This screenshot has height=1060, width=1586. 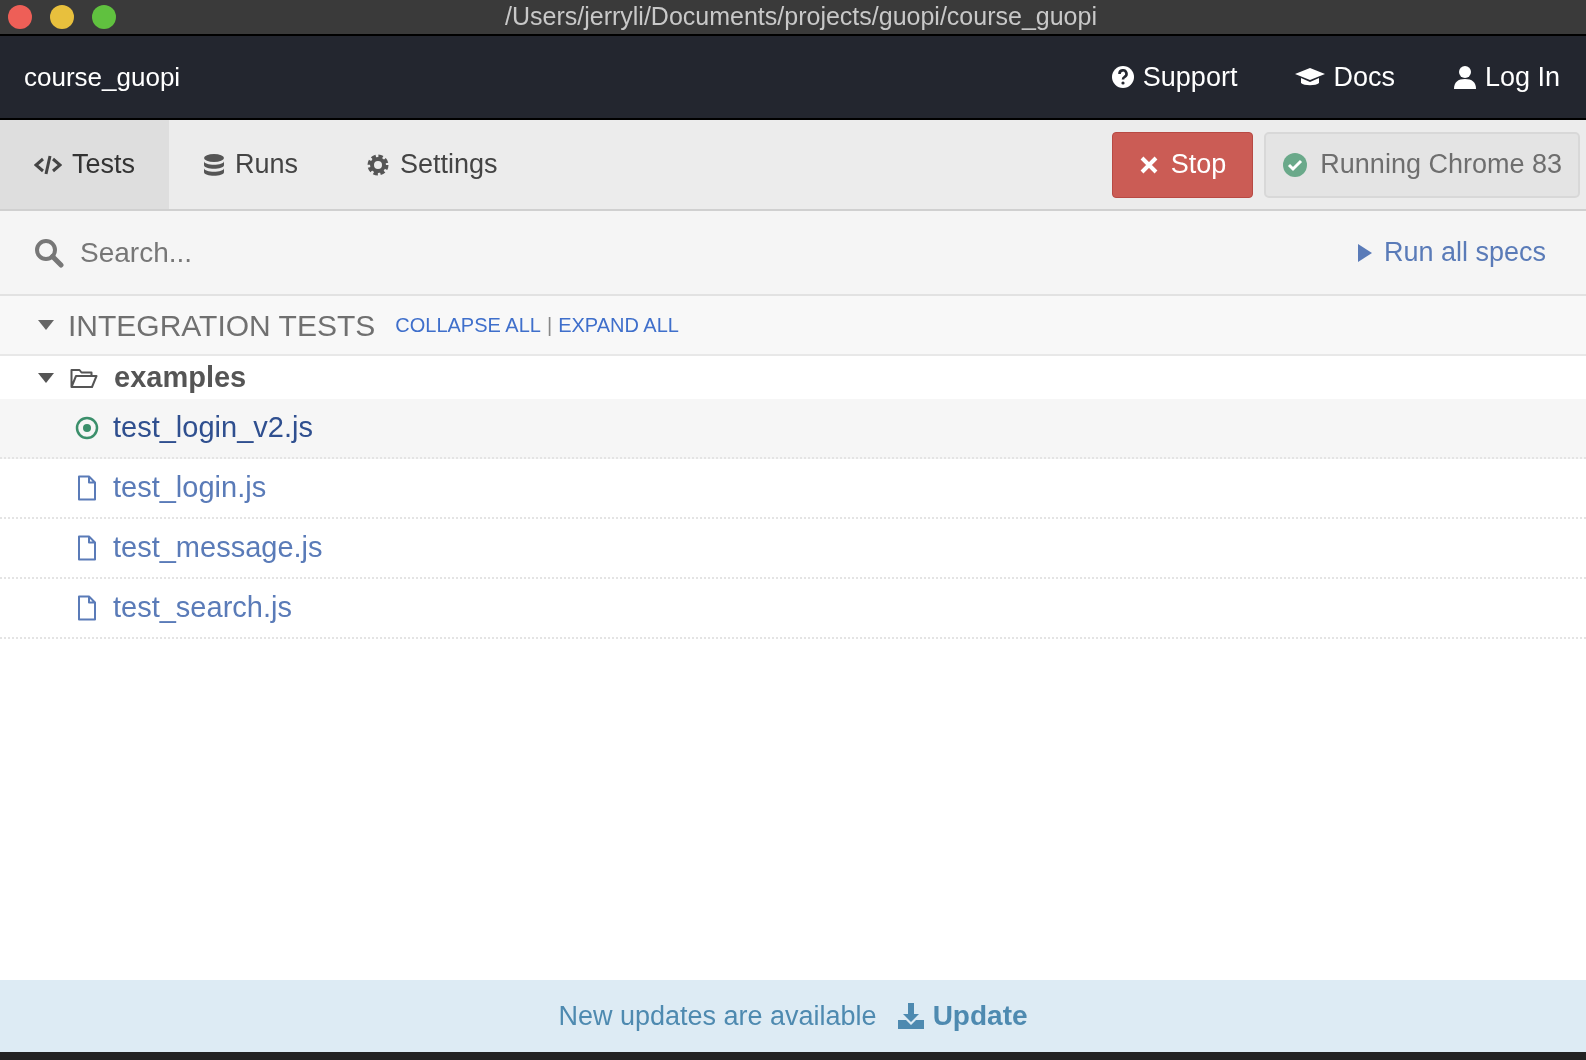 What do you see at coordinates (1122, 77) in the screenshot?
I see `help-icon` at bounding box center [1122, 77].